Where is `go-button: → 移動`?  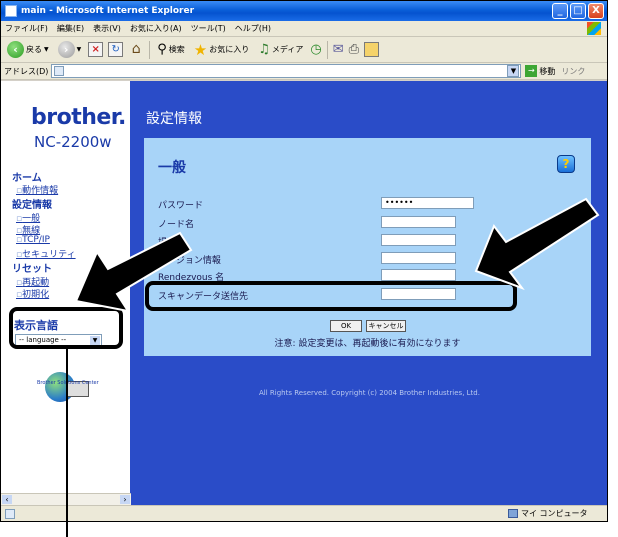 go-button: → 移動 is located at coordinates (540, 71).